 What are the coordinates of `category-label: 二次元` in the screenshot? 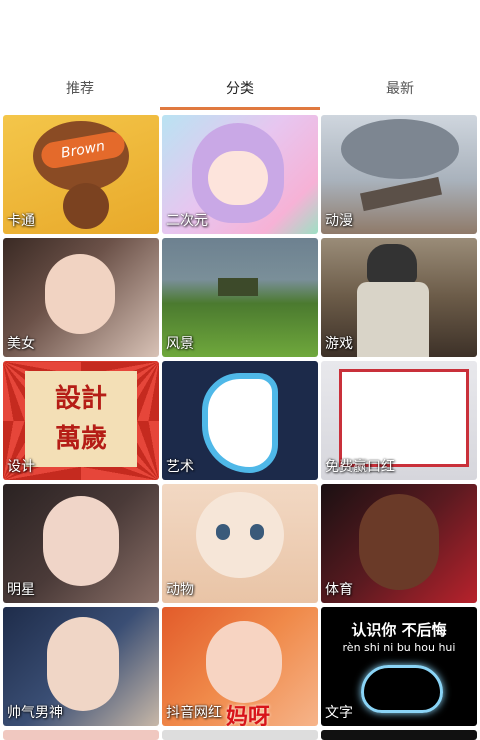 It's located at (187, 221).